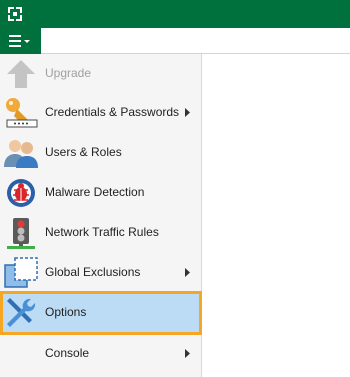 The height and width of the screenshot is (377, 350). I want to click on menu-item-label: Network Traffic Rules, so click(102, 232).